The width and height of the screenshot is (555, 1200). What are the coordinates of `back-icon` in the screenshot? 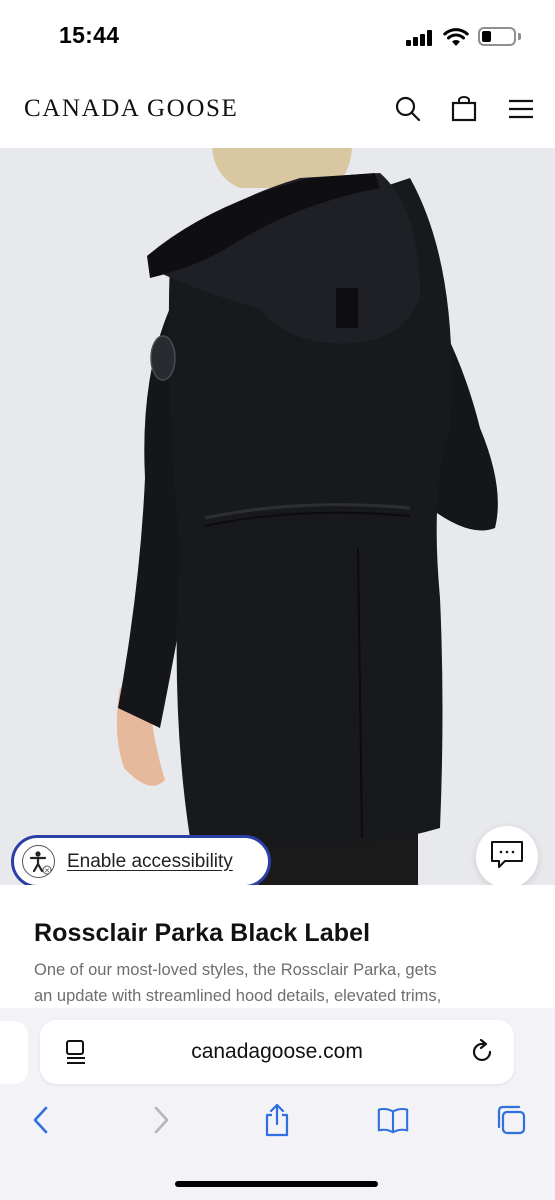 It's located at (41, 1120).